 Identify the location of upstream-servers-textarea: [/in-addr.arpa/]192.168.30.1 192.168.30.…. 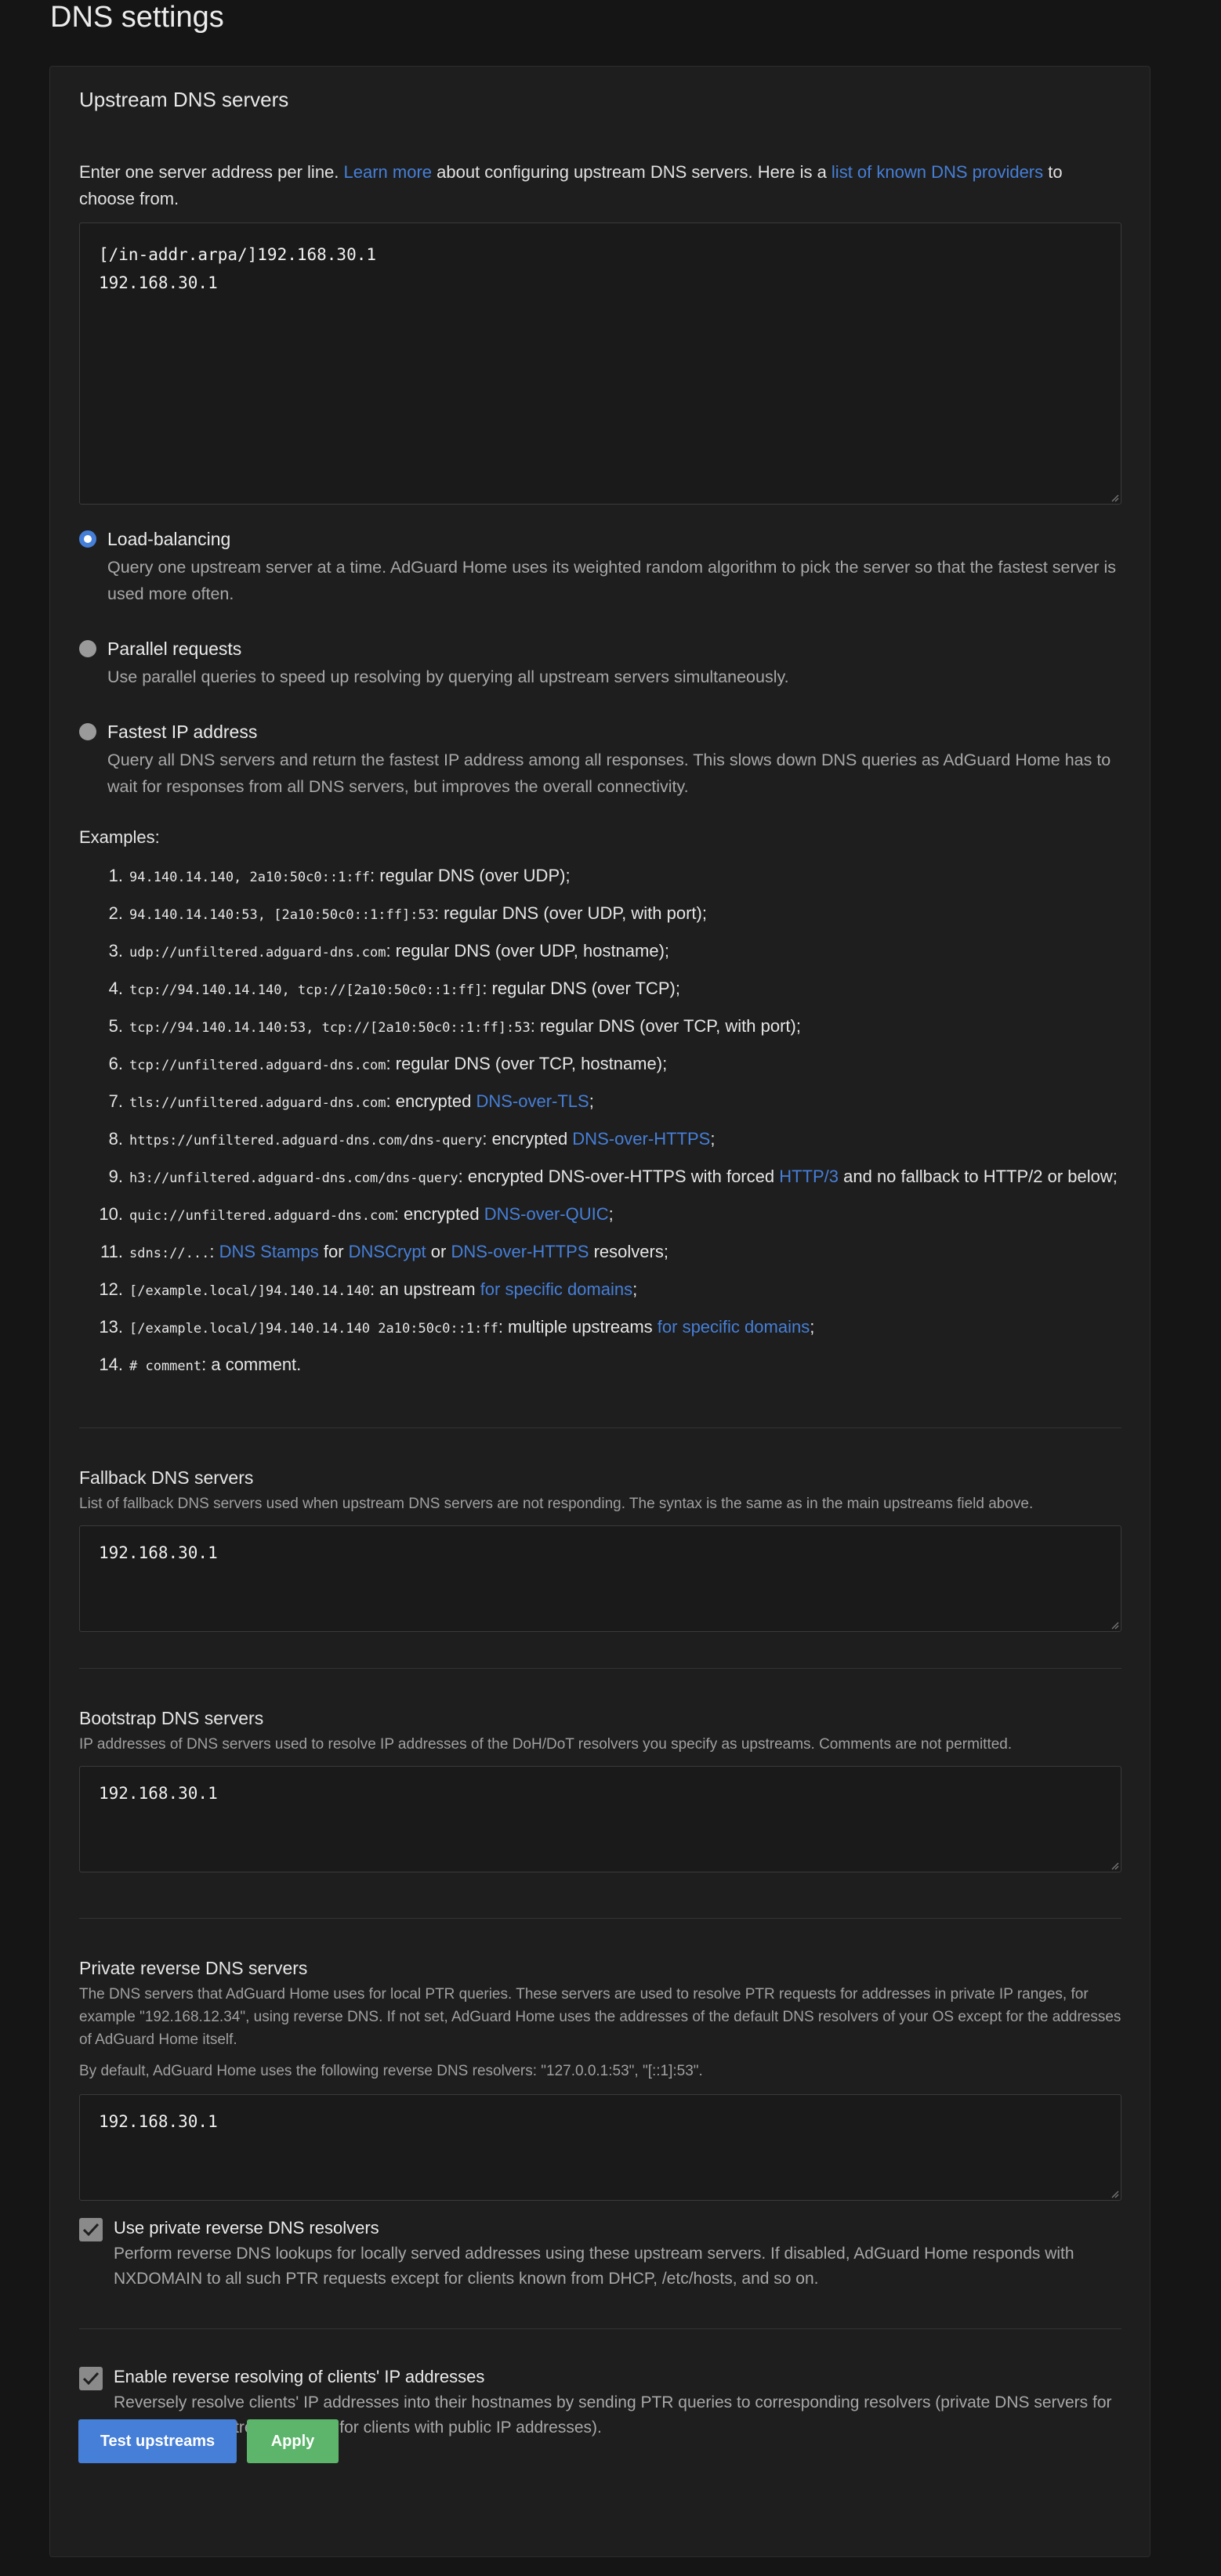
(600, 364).